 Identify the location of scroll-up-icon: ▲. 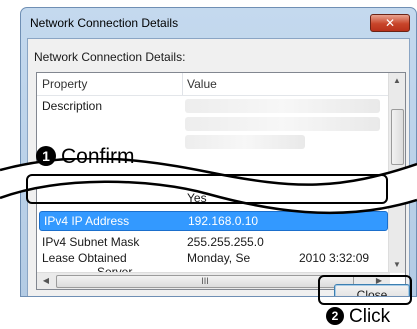
(397, 81).